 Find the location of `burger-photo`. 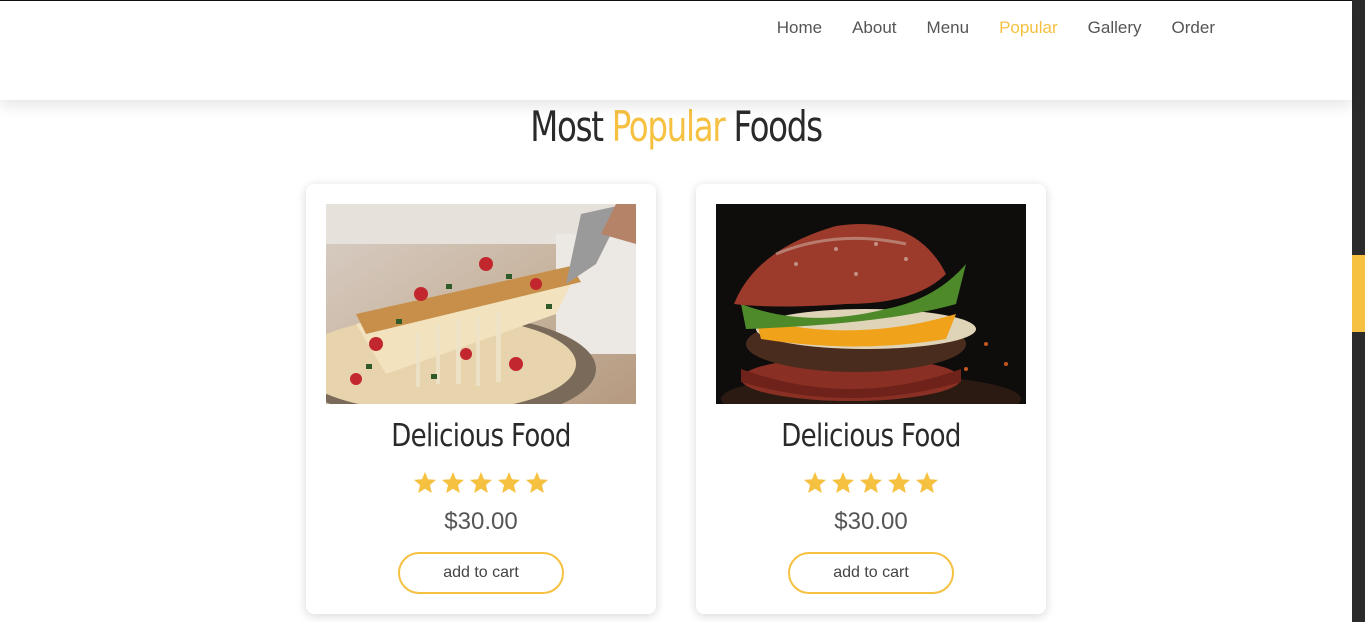

burger-photo is located at coordinates (871, 304).